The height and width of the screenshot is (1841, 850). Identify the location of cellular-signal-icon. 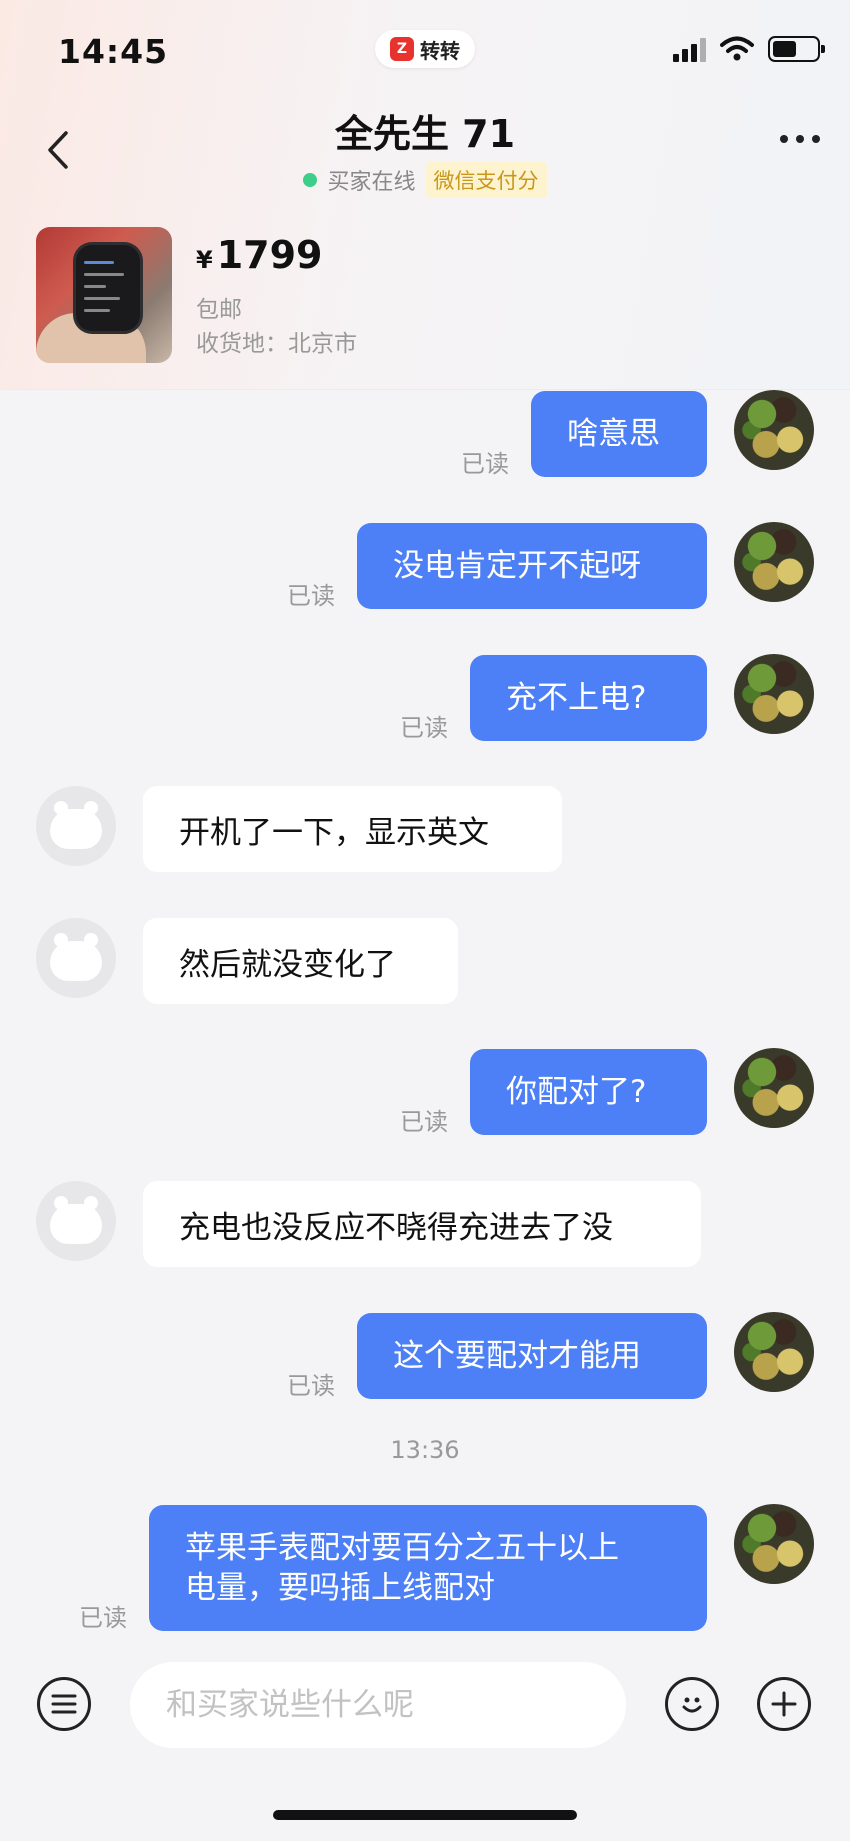
(689, 49).